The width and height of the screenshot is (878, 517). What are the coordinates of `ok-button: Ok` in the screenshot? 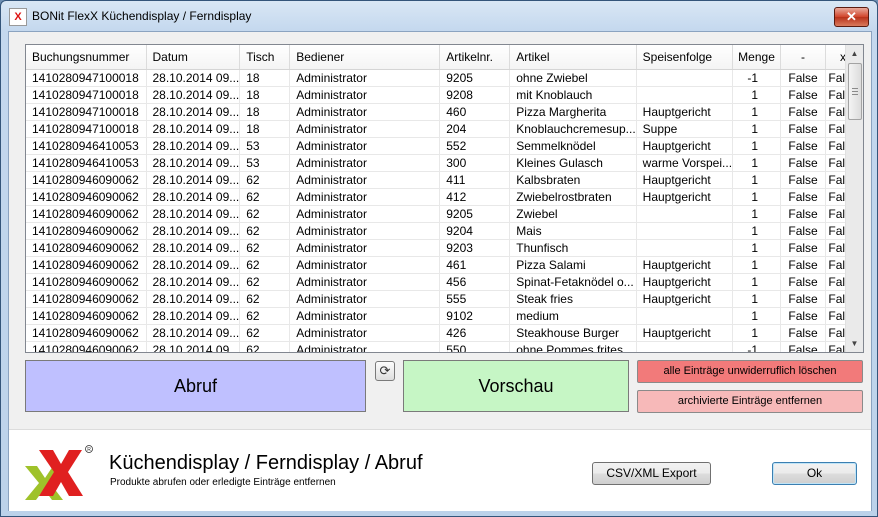 It's located at (814, 473).